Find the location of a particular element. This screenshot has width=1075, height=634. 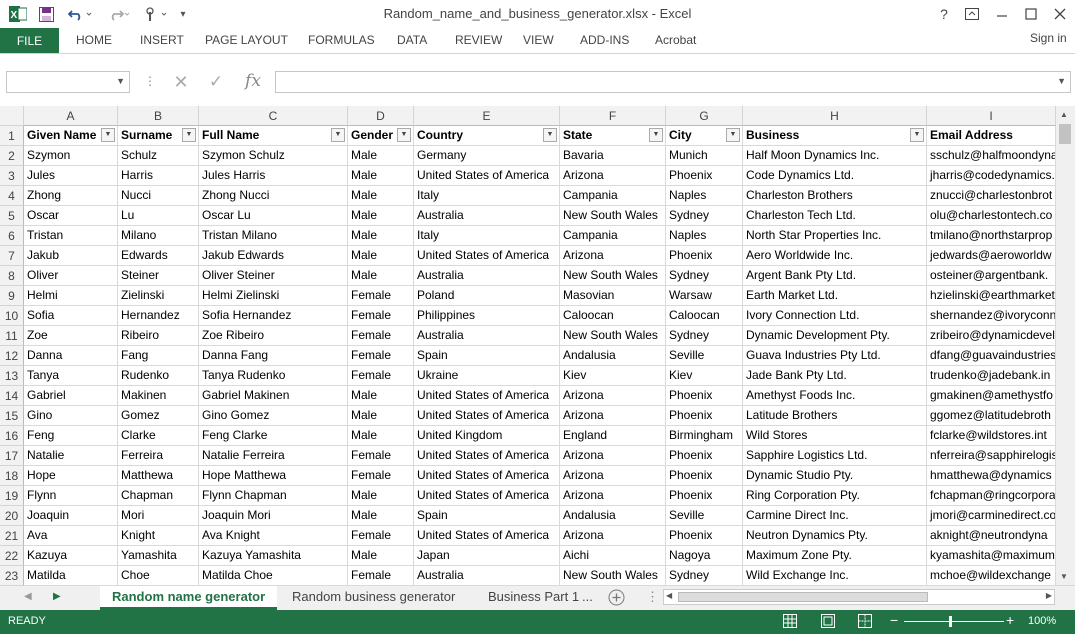

table-cell: Poland is located at coordinates (487, 296).